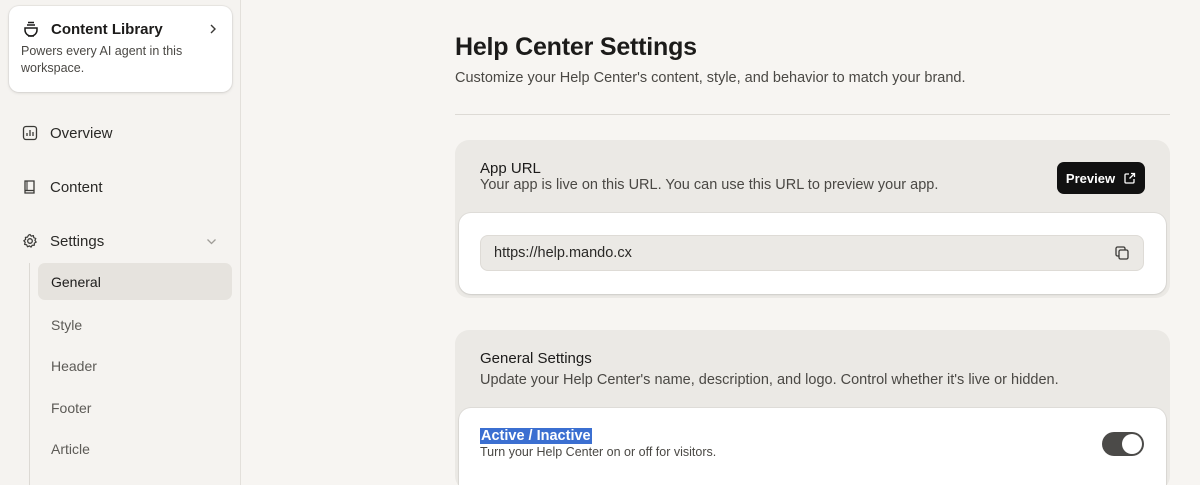  What do you see at coordinates (30, 241) in the screenshot?
I see `gear-icon` at bounding box center [30, 241].